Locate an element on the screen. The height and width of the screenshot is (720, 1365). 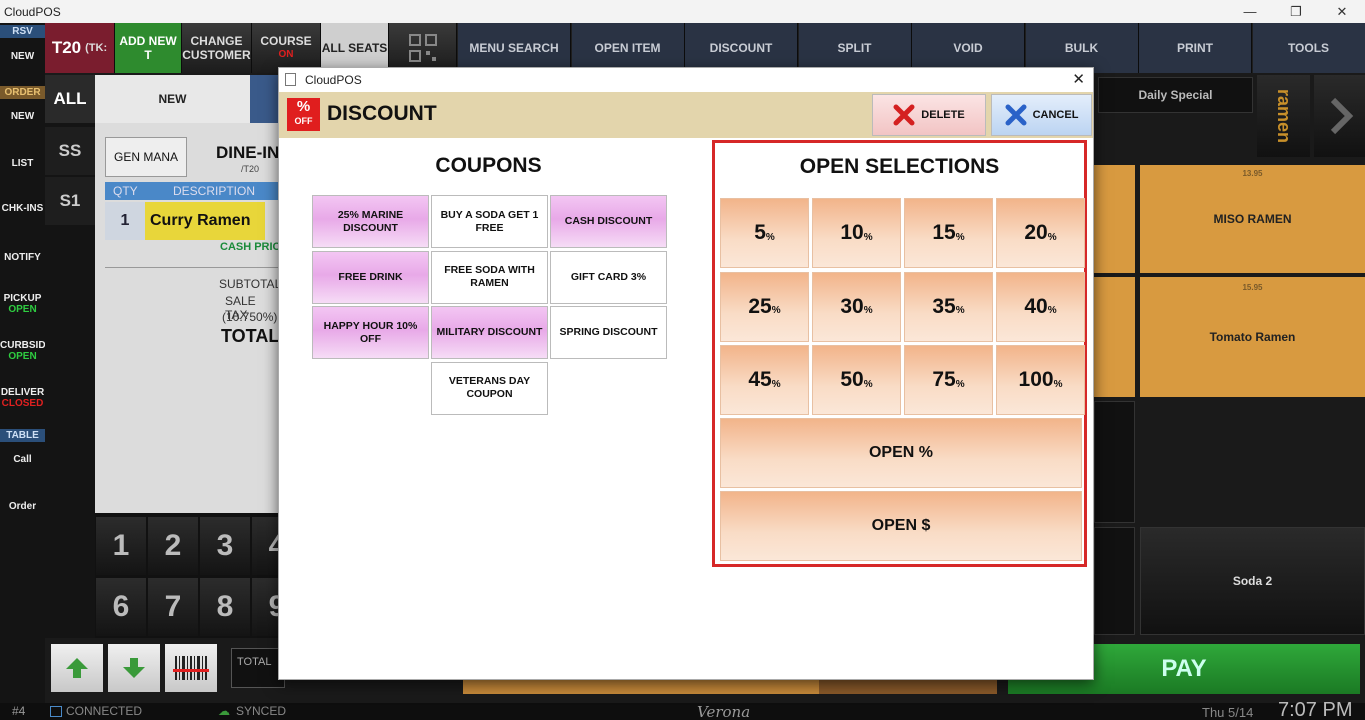
barcode-button is located at coordinates (191, 668).